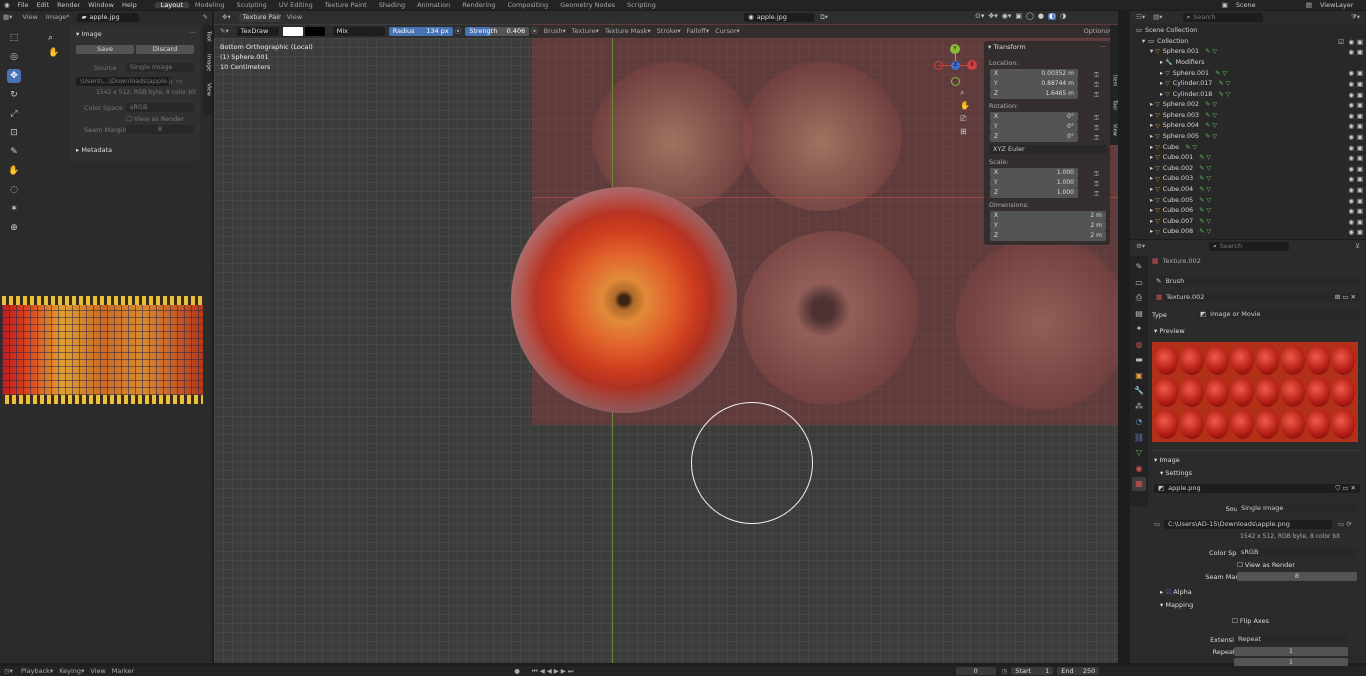 Image resolution: width=1366 pixels, height=676 pixels. Describe the element at coordinates (1139, 407) in the screenshot. I see `particles-props-icon: ⁂` at that location.